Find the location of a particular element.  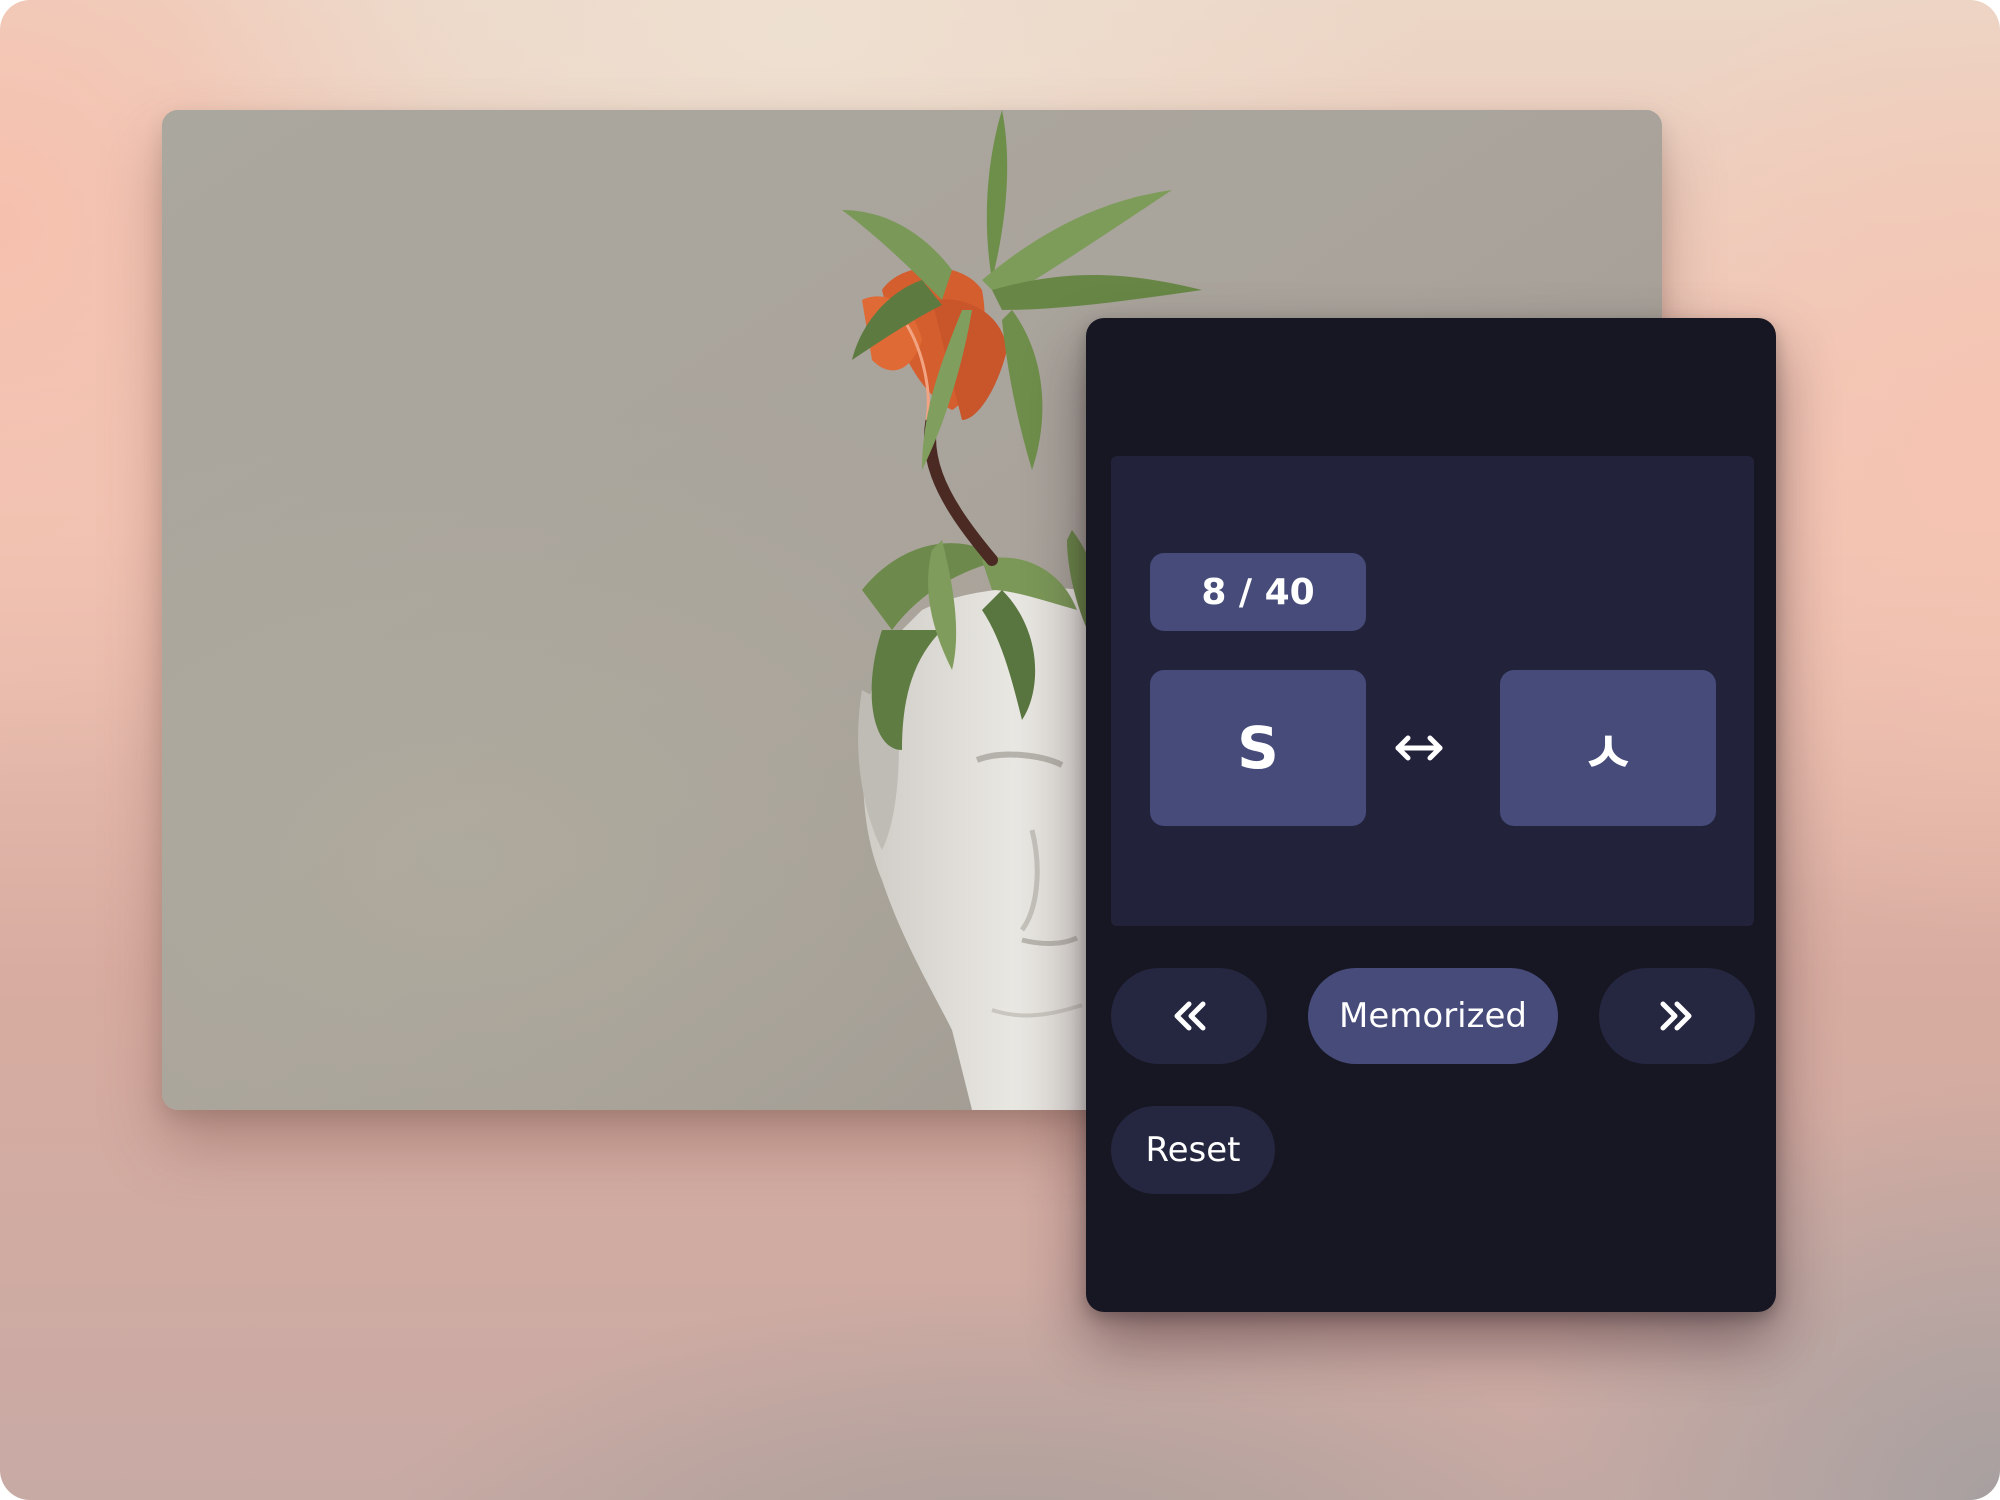

next-card-button is located at coordinates (1677, 1016).